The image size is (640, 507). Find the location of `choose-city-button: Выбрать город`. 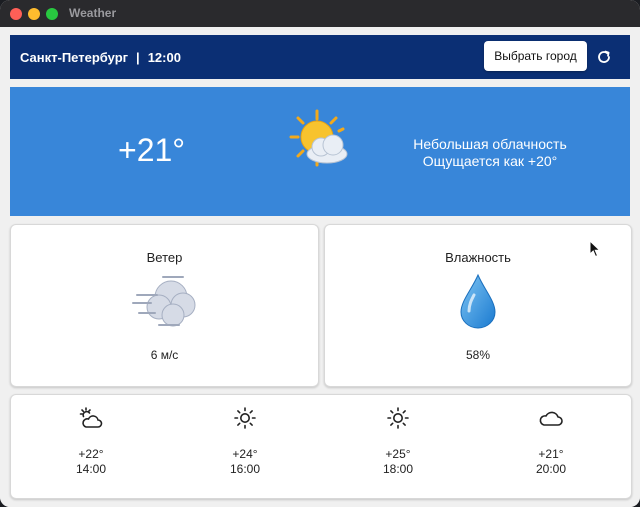

choose-city-button: Выбрать город is located at coordinates (535, 56).